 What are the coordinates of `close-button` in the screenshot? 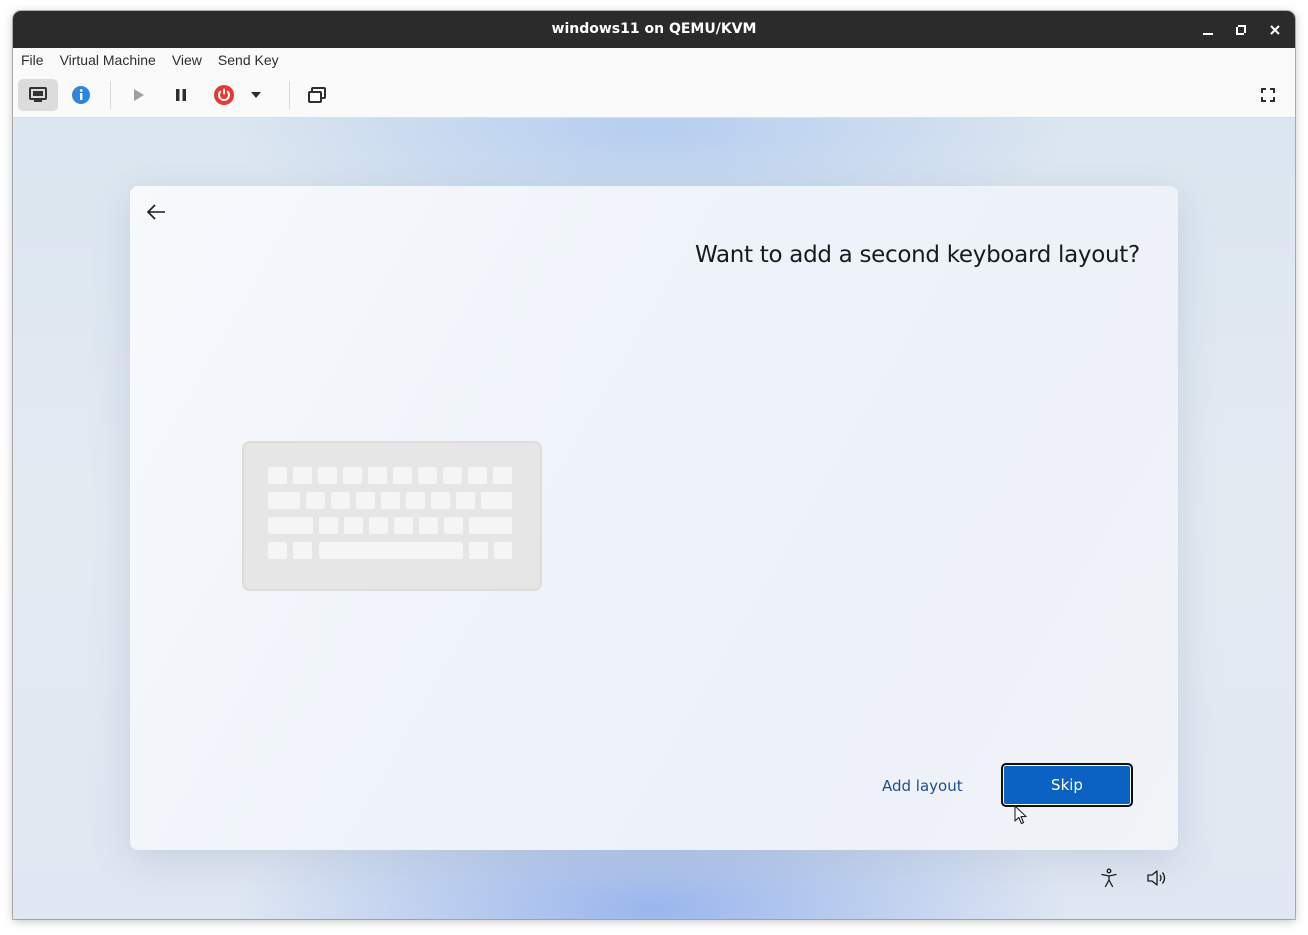 It's located at (1275, 29).